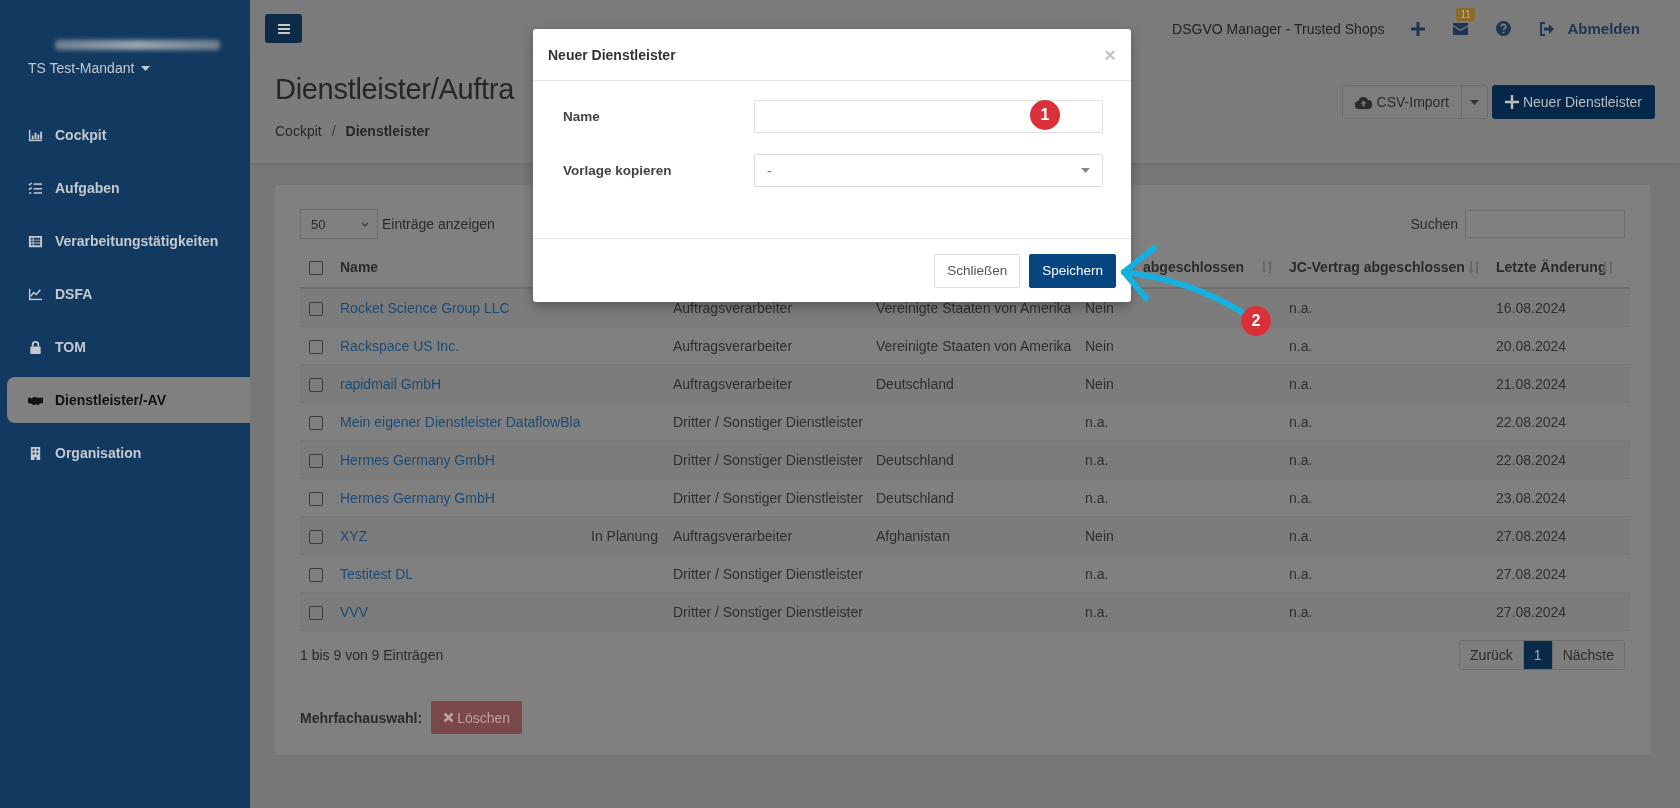 The image size is (1680, 808). Describe the element at coordinates (400, 345) in the screenshot. I see `provider-link: Rackspace US Inc.` at that location.